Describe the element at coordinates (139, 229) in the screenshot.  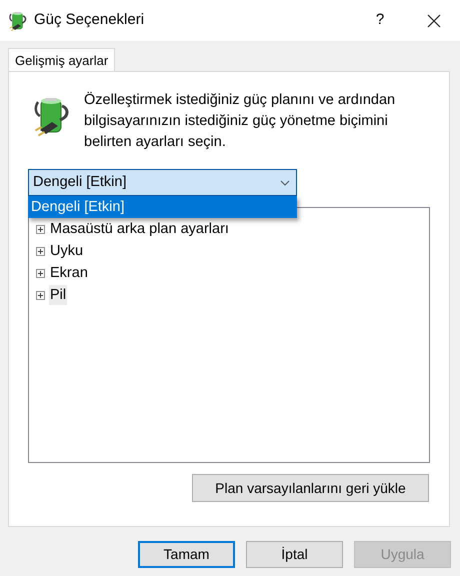
I see `tree-item: Masaüstü arka plan ayarları` at that location.